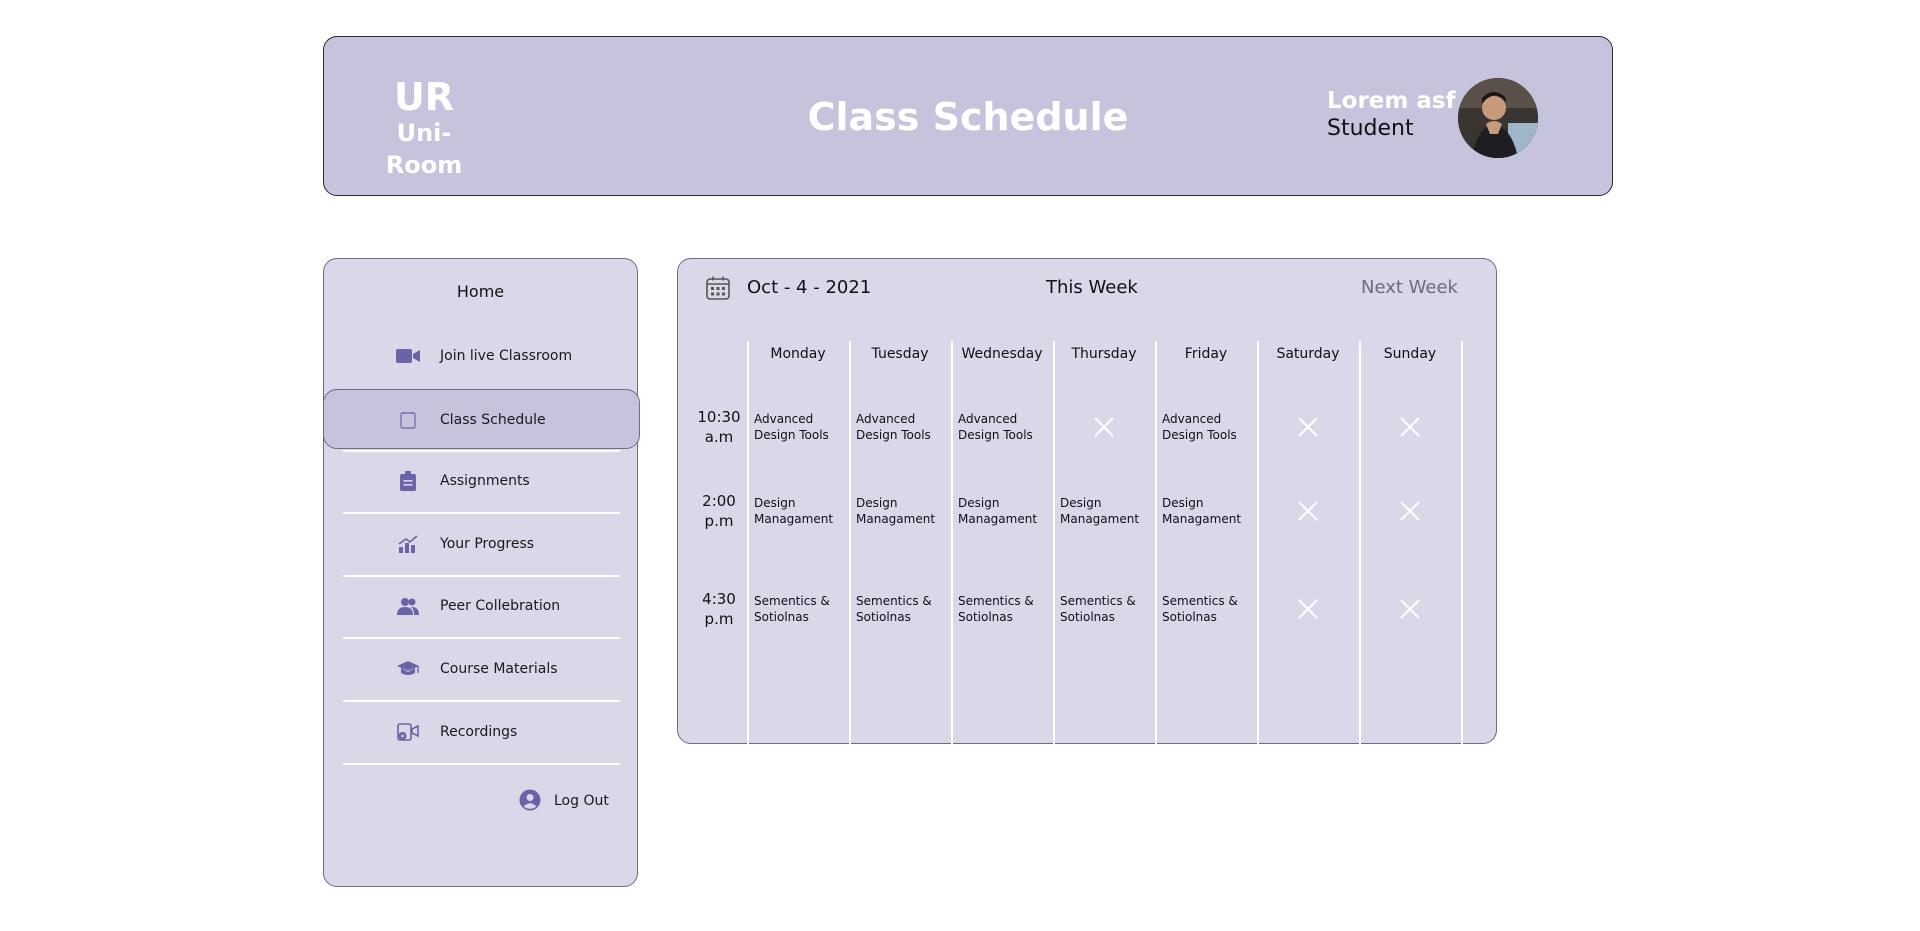 This screenshot has width=1920, height=931. What do you see at coordinates (1498, 118) in the screenshot?
I see `avatar` at bounding box center [1498, 118].